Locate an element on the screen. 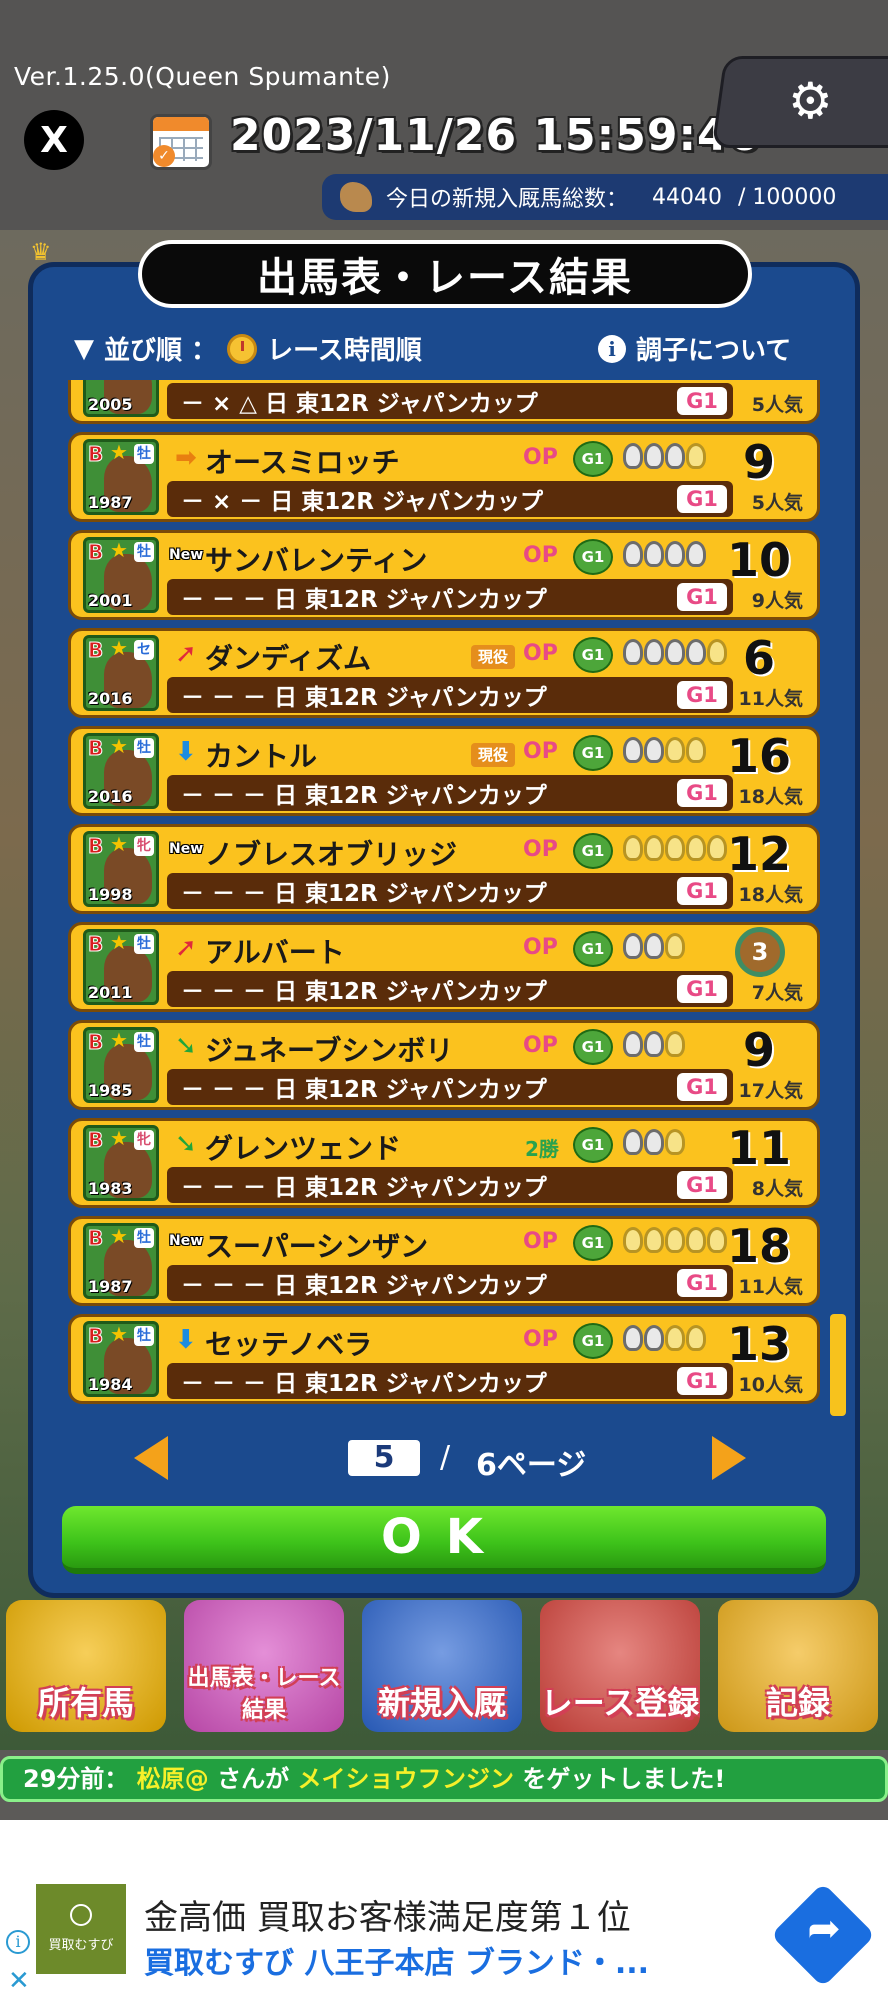 The image size is (888, 2000). horse-name: ダンディズム is located at coordinates (288, 658).